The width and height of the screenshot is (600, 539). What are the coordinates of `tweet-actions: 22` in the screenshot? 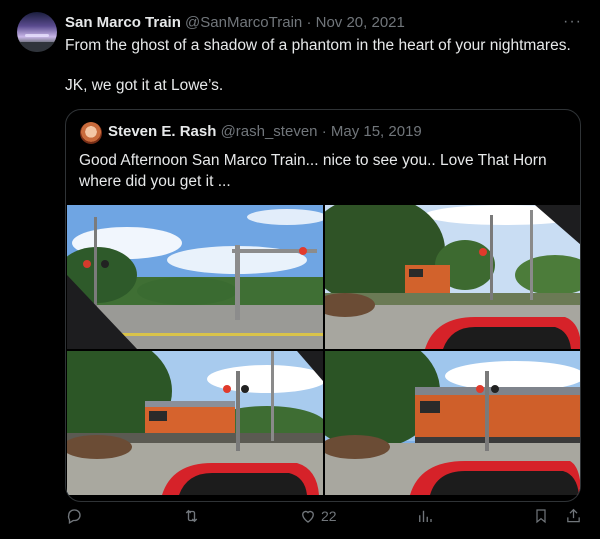 It's located at (300, 519).